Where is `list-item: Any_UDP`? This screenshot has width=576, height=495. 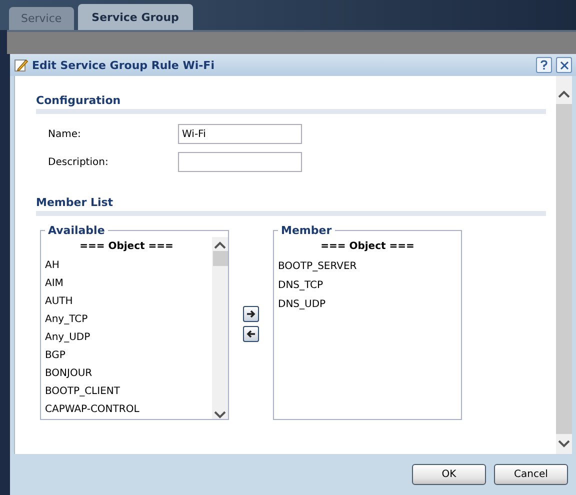
list-item: Any_UDP is located at coordinates (126, 337).